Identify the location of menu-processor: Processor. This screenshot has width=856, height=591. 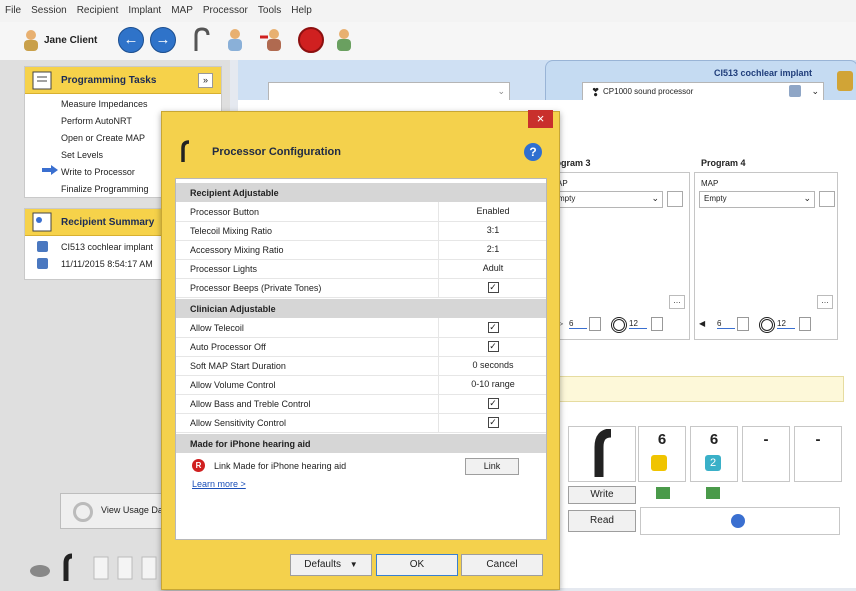
(225, 8).